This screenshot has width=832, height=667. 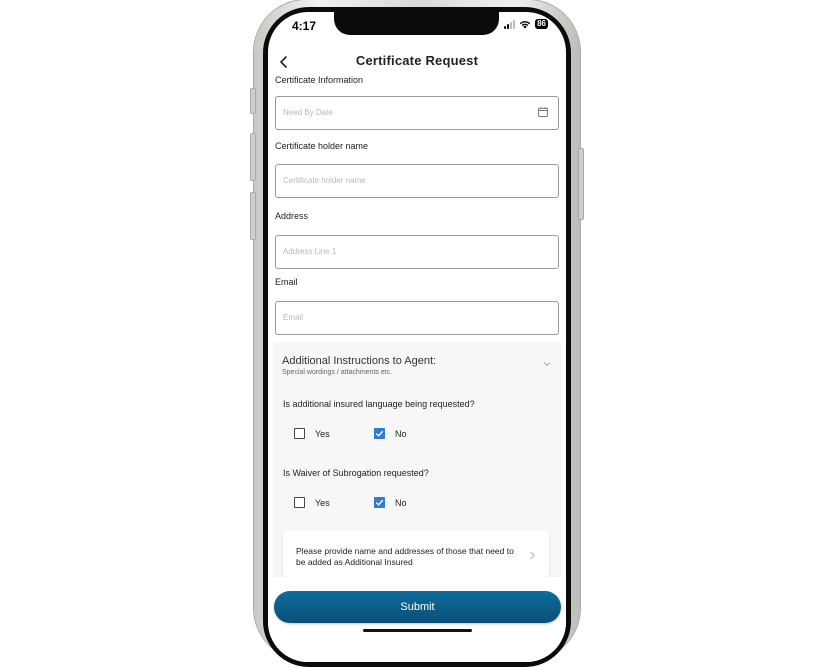 What do you see at coordinates (417, 181) in the screenshot?
I see `holder-name-field: Certificate holder name` at bounding box center [417, 181].